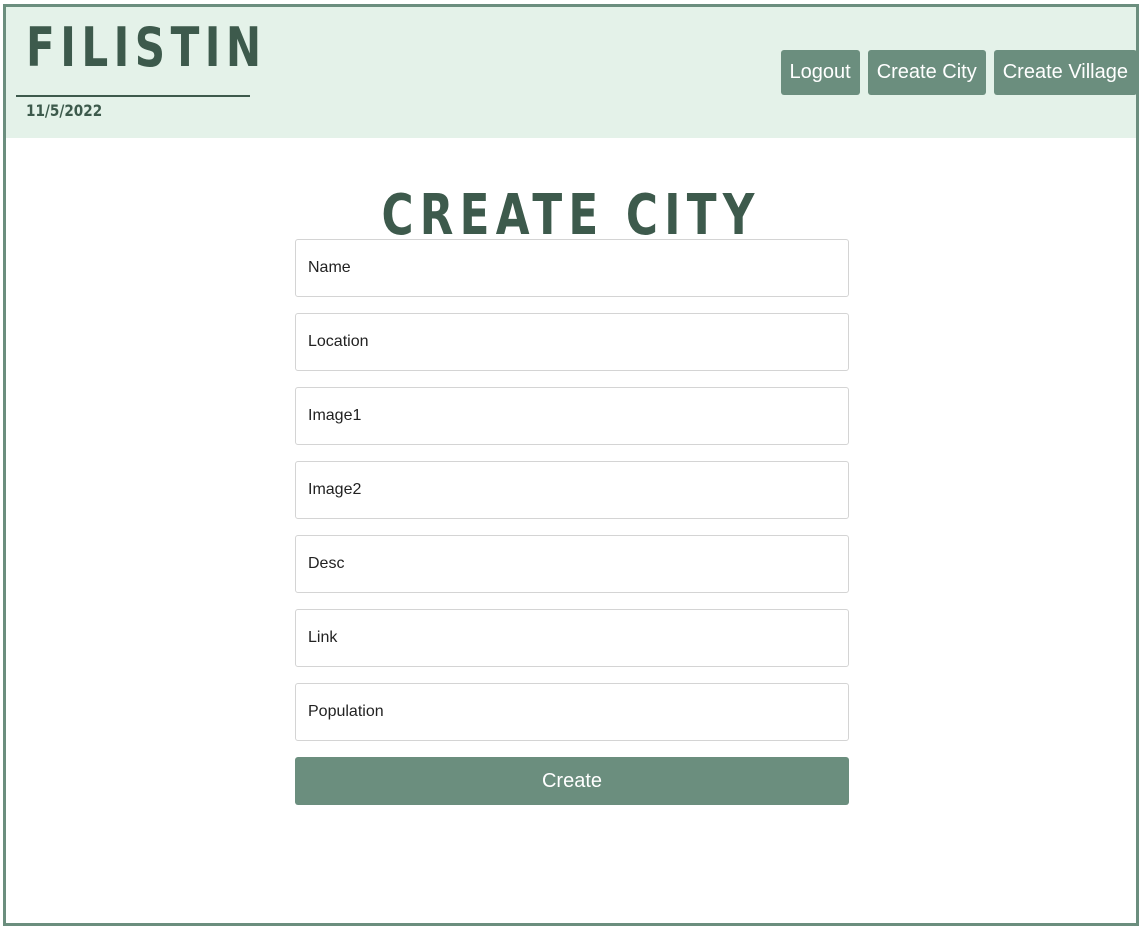  Describe the element at coordinates (820, 72) in the screenshot. I see `logout-button: Logout` at that location.